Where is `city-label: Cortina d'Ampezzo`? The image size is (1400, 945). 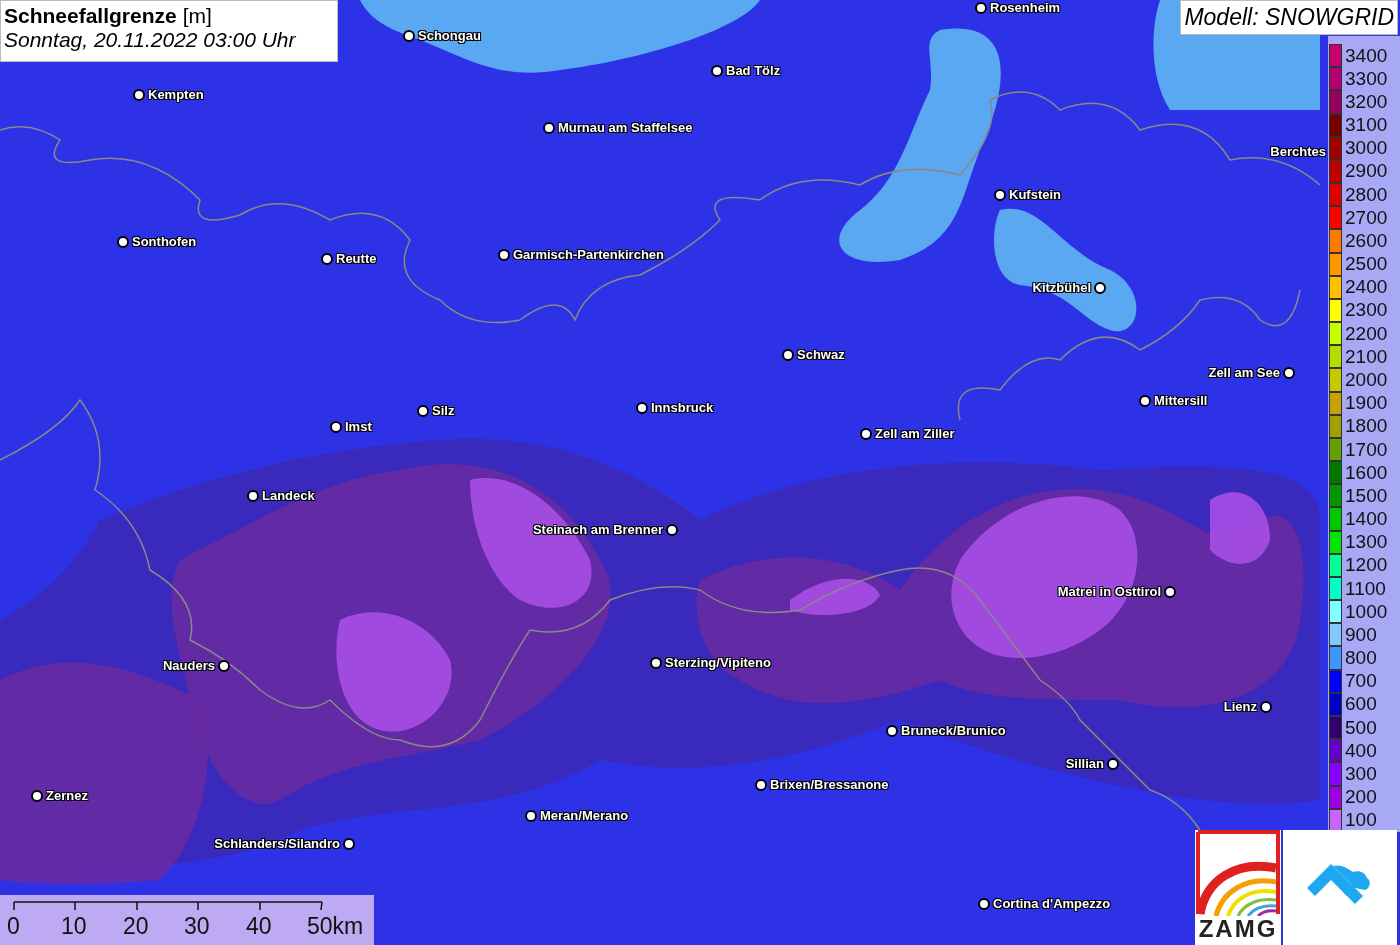
city-label: Cortina d'Ampezzo is located at coordinates (1052, 903).